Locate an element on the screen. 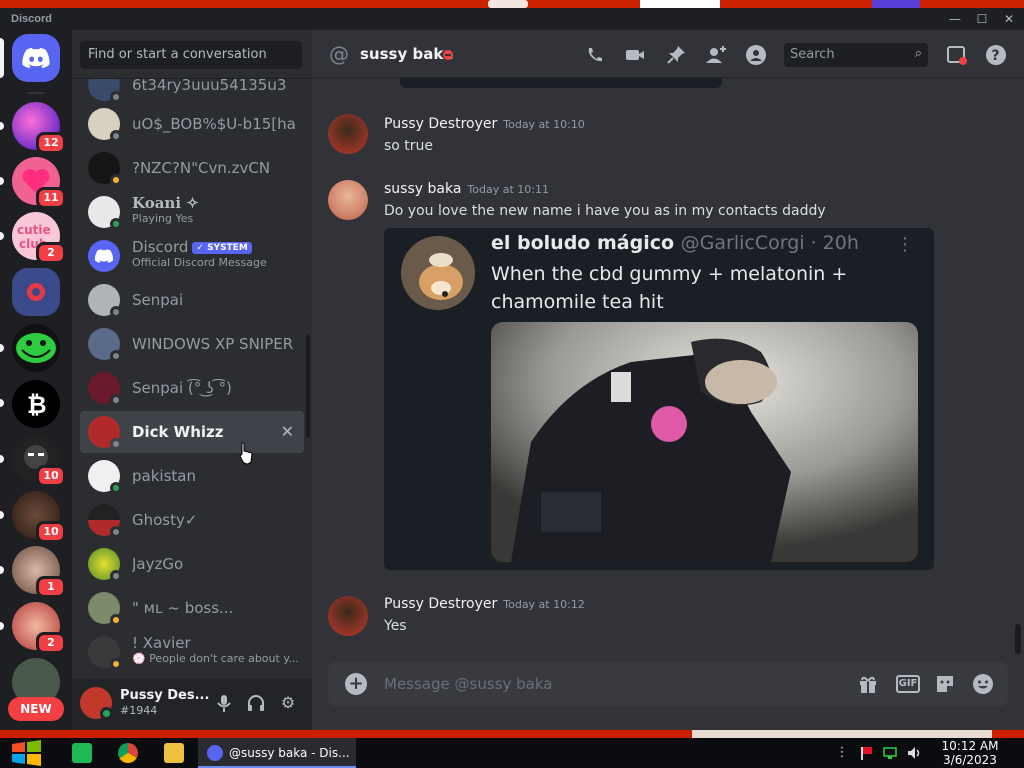 The image size is (1024, 768). windows-logo-icon is located at coordinates (26, 753).